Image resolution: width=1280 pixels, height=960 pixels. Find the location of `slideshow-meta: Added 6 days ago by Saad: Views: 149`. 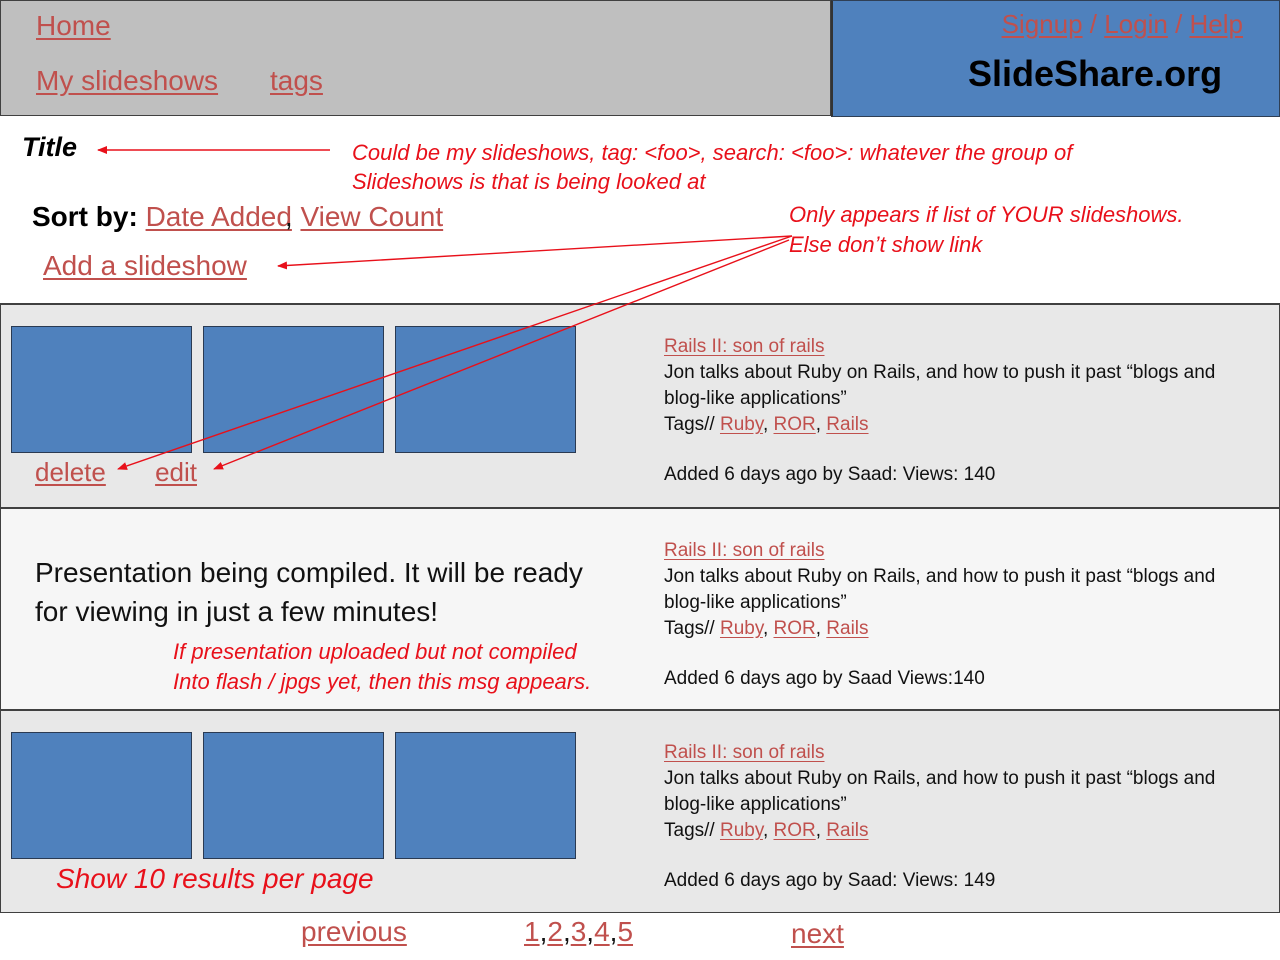

slideshow-meta: Added 6 days ago by Saad: Views: 149 is located at coordinates (830, 880).